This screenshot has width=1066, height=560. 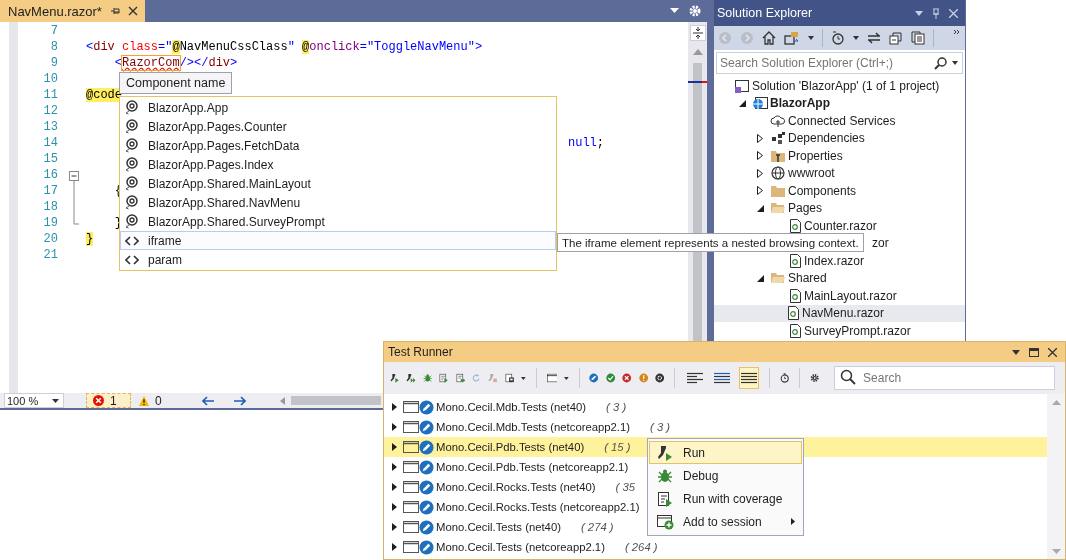 I want to click on maximize-icon, so click(x=1034, y=352).